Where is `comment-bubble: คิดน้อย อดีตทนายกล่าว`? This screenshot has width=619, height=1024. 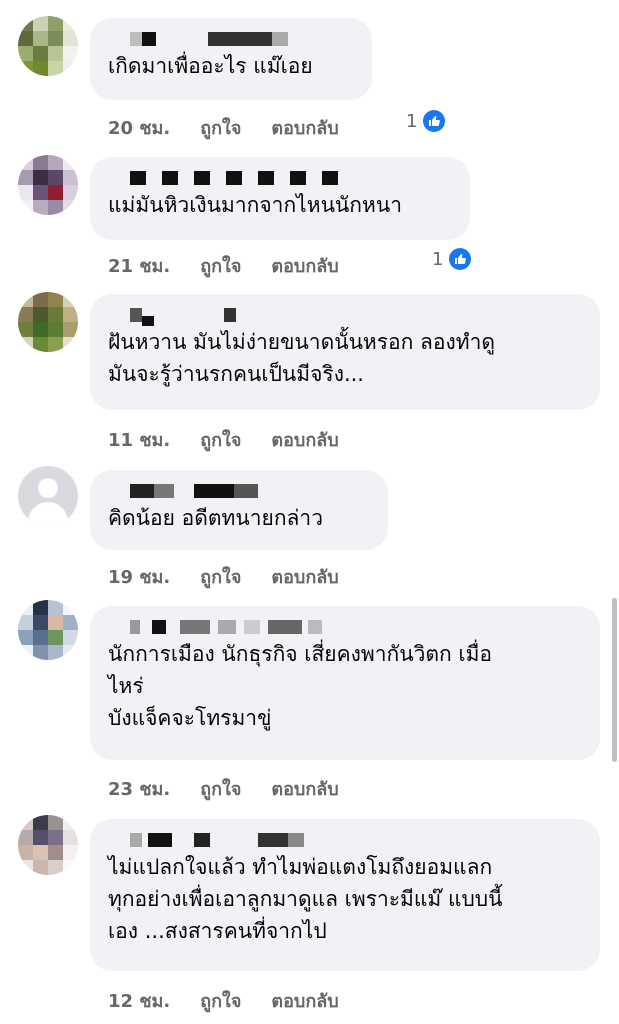
comment-bubble: คิดน้อย อดีตทนายกล่าว is located at coordinates (239, 510).